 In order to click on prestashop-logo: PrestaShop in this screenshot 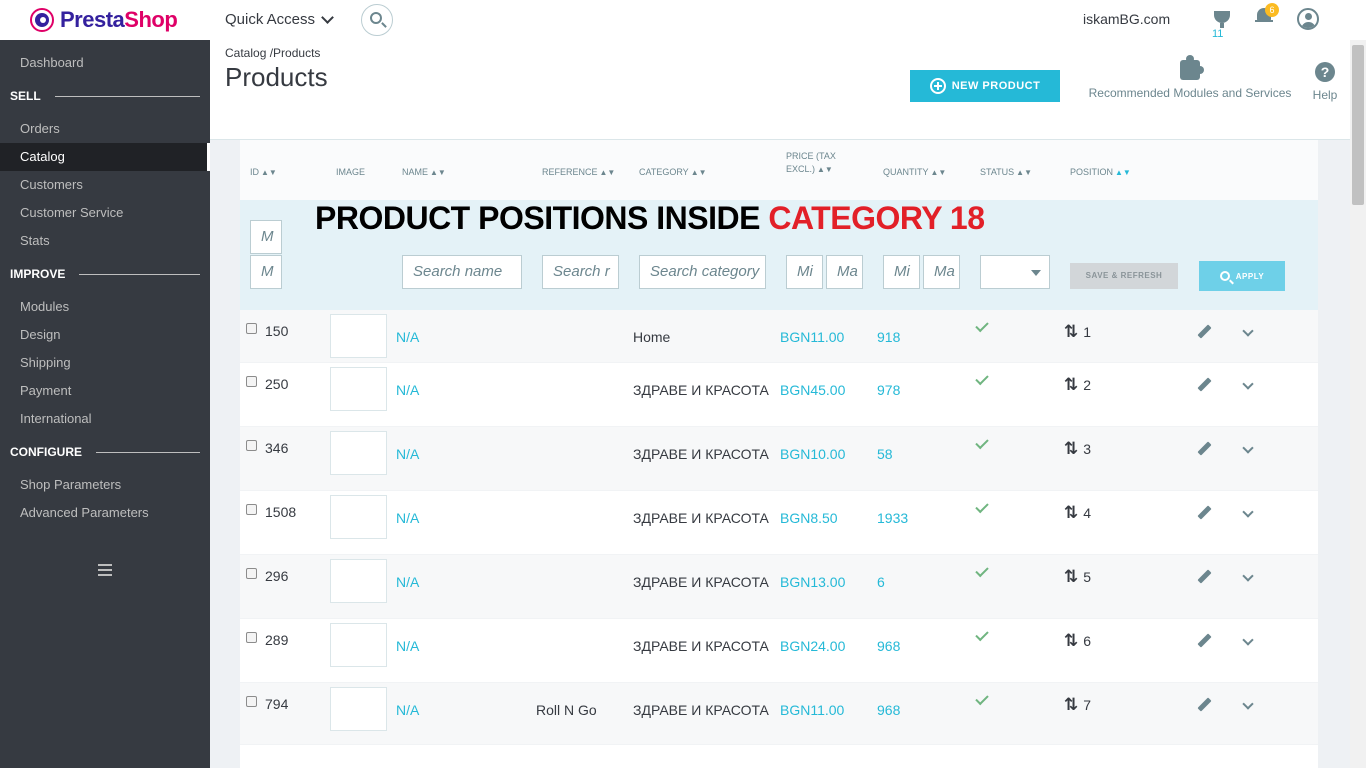, I will do `click(104, 20)`.